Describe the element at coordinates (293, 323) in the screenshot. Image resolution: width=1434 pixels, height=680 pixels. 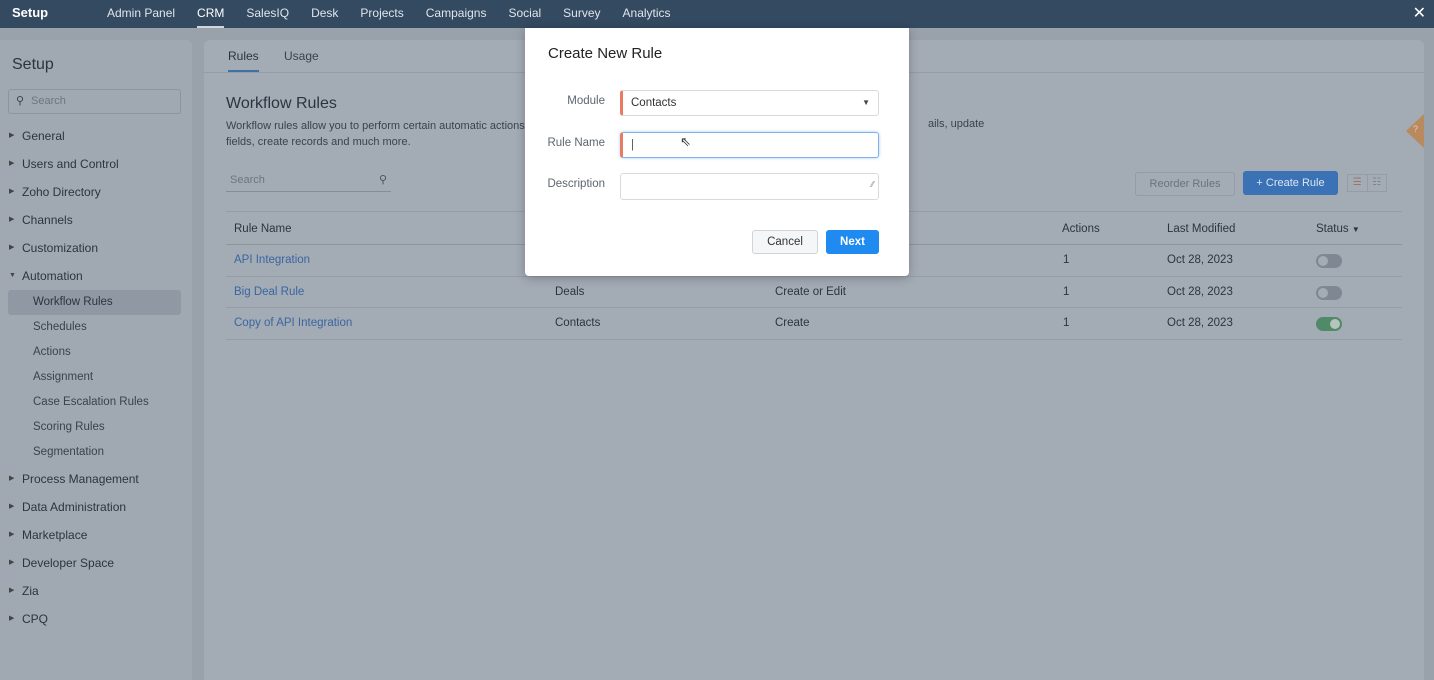
I see `rule-name-link: Copy of API Integration` at that location.